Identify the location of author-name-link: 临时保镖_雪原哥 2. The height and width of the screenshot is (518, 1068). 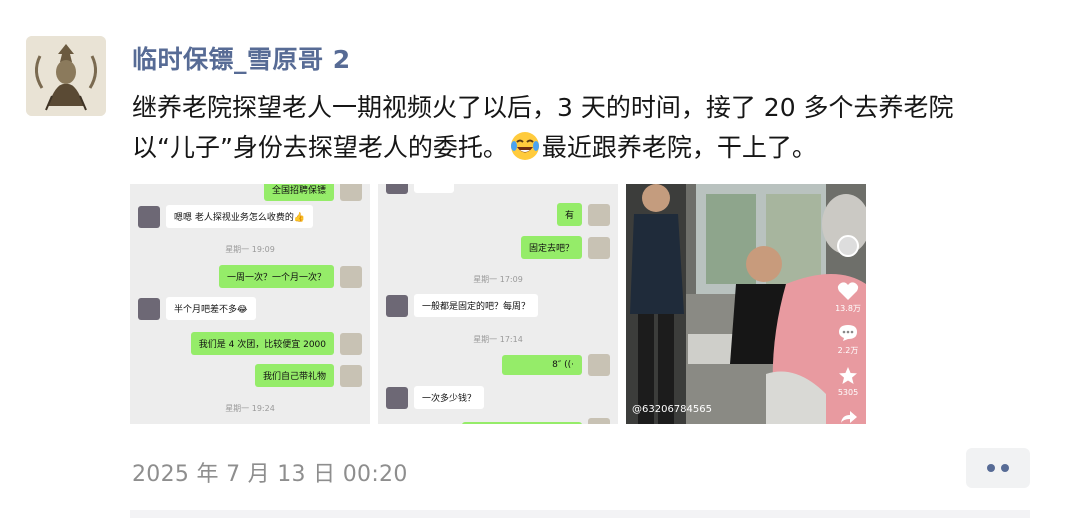
(241, 58).